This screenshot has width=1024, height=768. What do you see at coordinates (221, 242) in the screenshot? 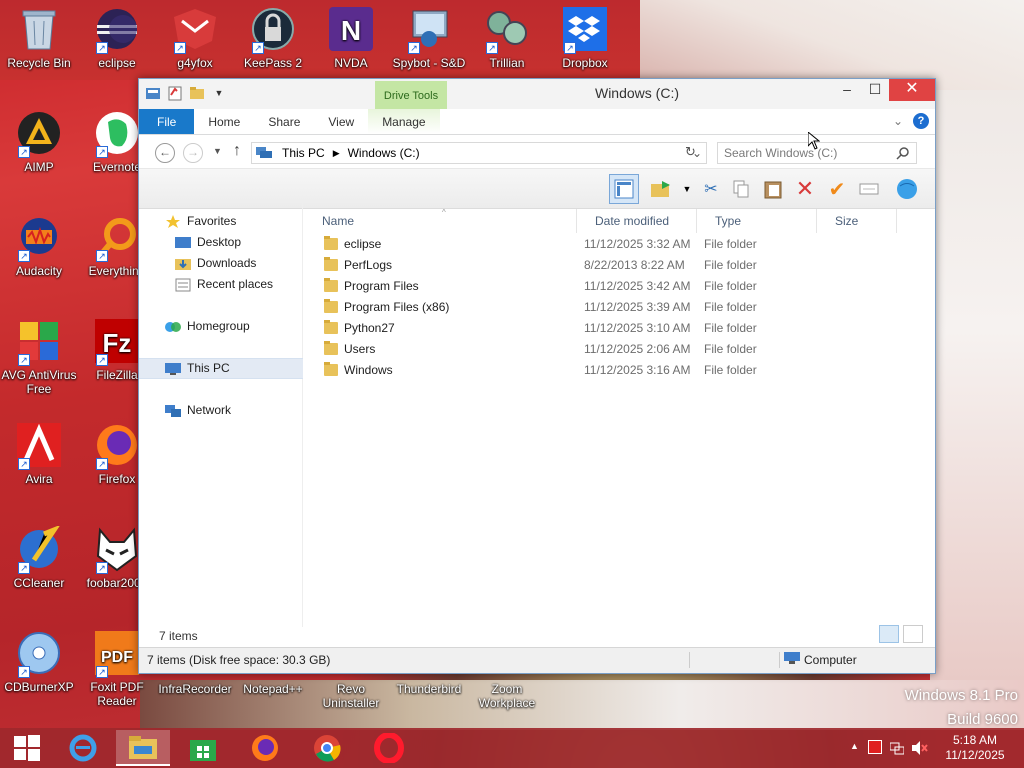
I see `nav-desktop: Desktop` at bounding box center [221, 242].